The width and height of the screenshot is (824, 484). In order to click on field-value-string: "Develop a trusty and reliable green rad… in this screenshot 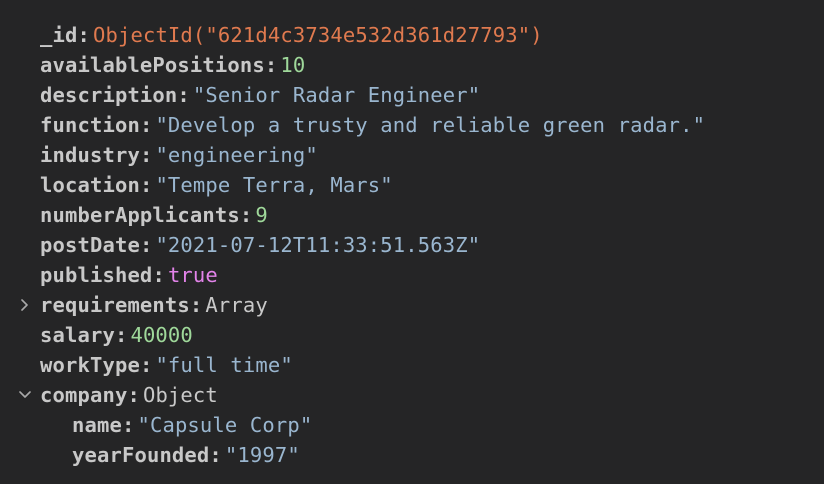, I will do `click(430, 125)`.